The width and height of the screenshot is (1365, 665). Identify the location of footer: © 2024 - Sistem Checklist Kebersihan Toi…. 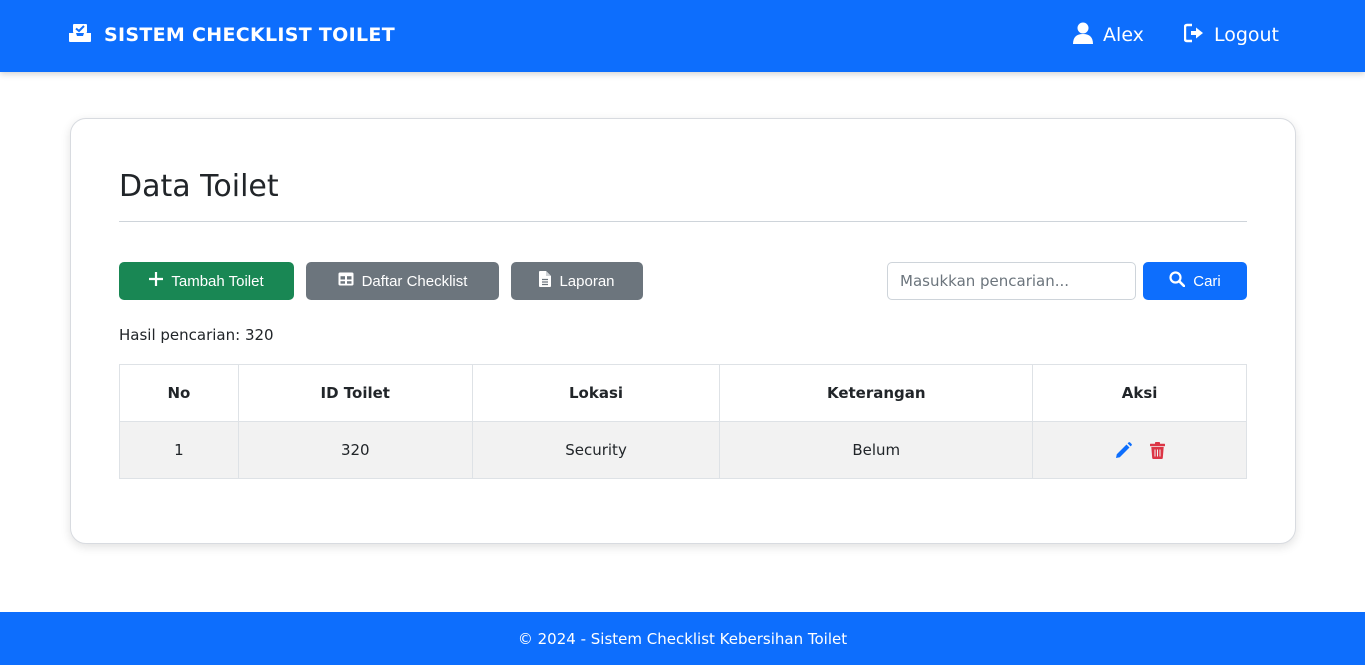
(682, 638).